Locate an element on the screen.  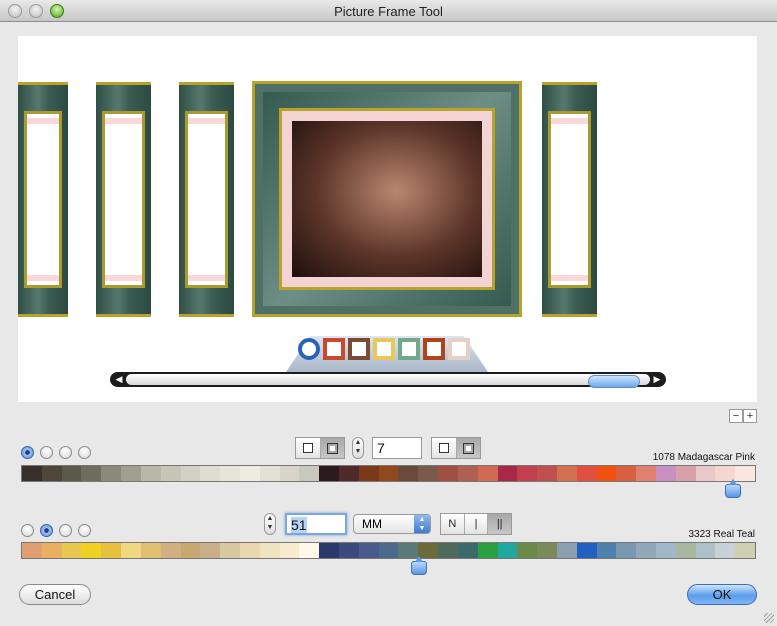
line-style-toggle: N | || is located at coordinates (476, 524).